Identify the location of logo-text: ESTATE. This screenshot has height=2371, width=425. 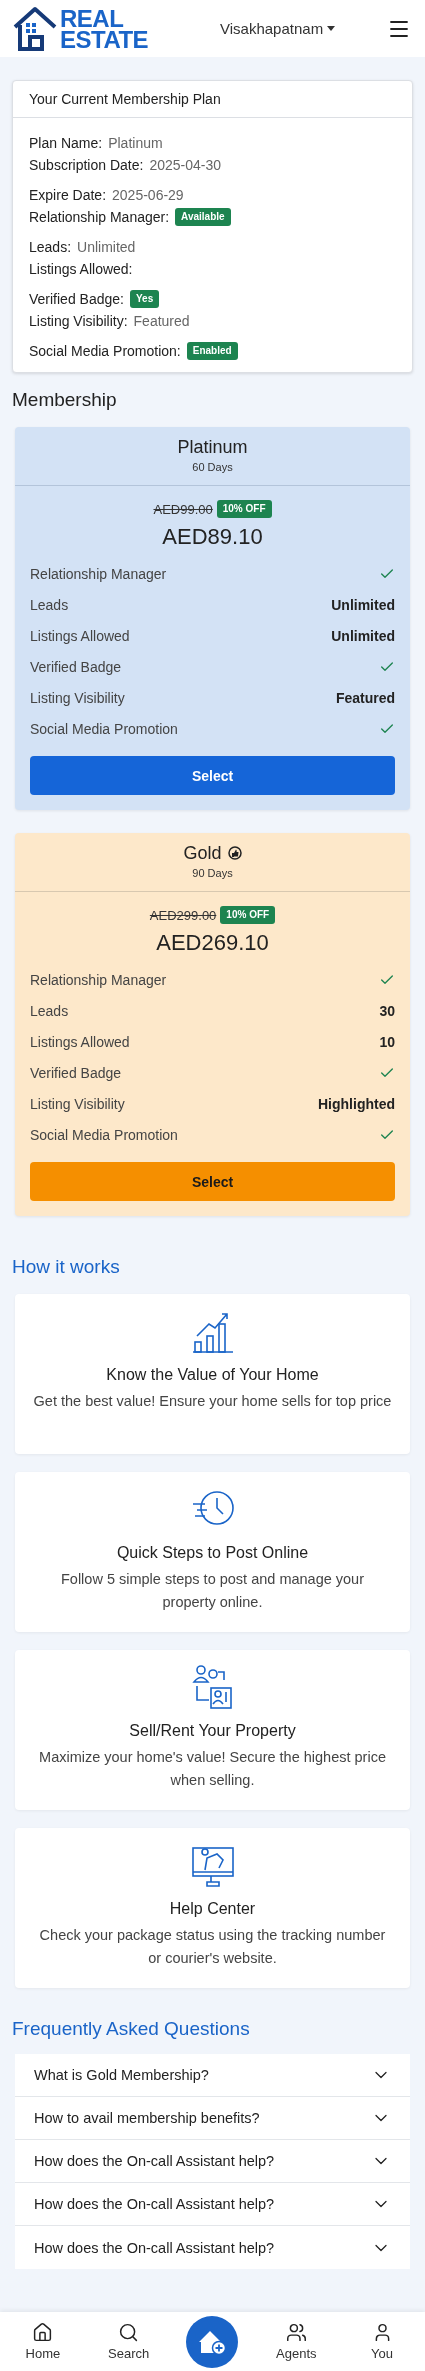
(104, 39).